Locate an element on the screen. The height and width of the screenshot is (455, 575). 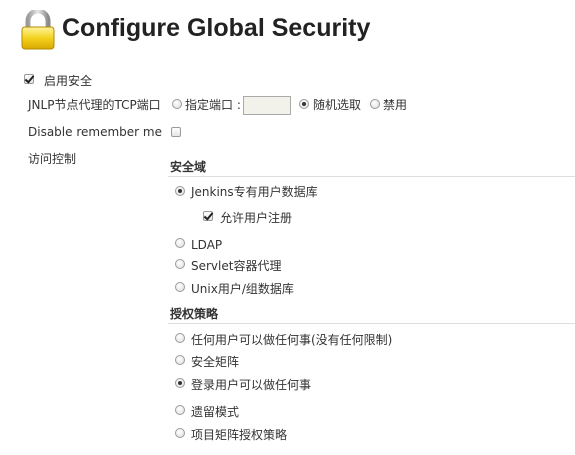
allow-signup-checkbox is located at coordinates (208, 216).